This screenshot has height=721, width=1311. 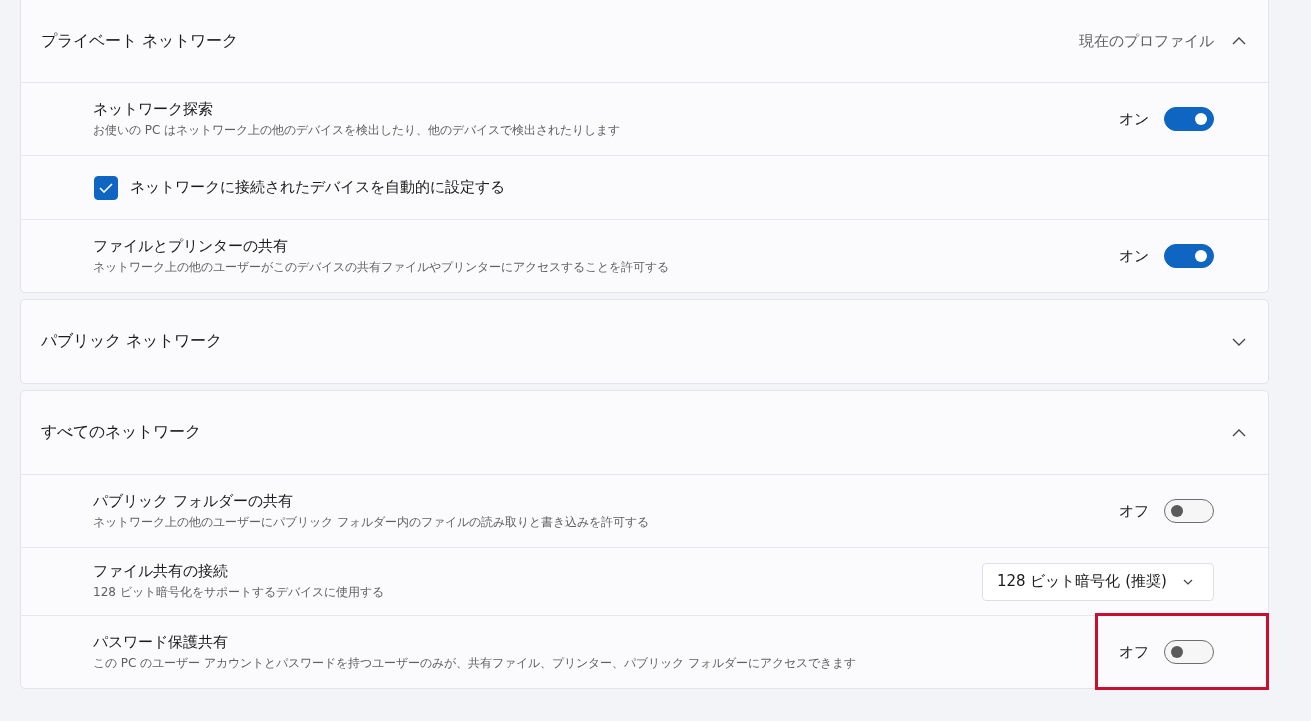 What do you see at coordinates (381, 267) in the screenshot?
I see `setting-description: ネットワーク上の他のユーザーがこのデバイスの共有ファイルやプリンターにアクセスすることを許可する` at bounding box center [381, 267].